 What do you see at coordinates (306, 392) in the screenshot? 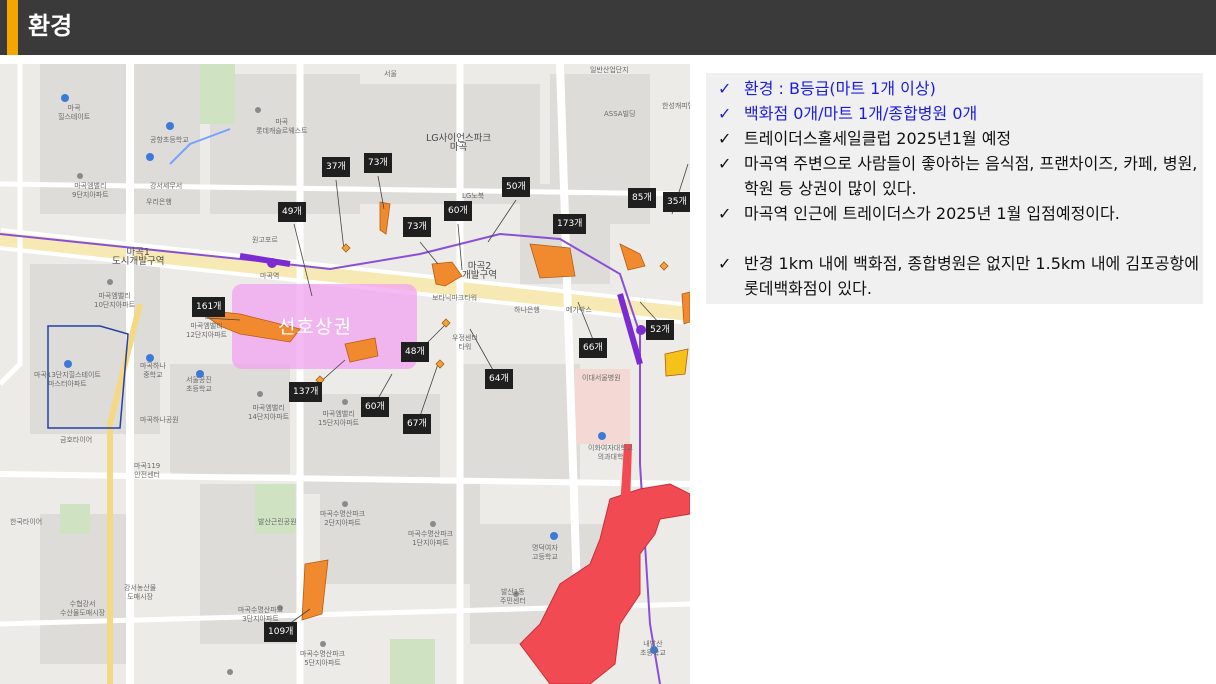
I see `count-badge: 137개` at bounding box center [306, 392].